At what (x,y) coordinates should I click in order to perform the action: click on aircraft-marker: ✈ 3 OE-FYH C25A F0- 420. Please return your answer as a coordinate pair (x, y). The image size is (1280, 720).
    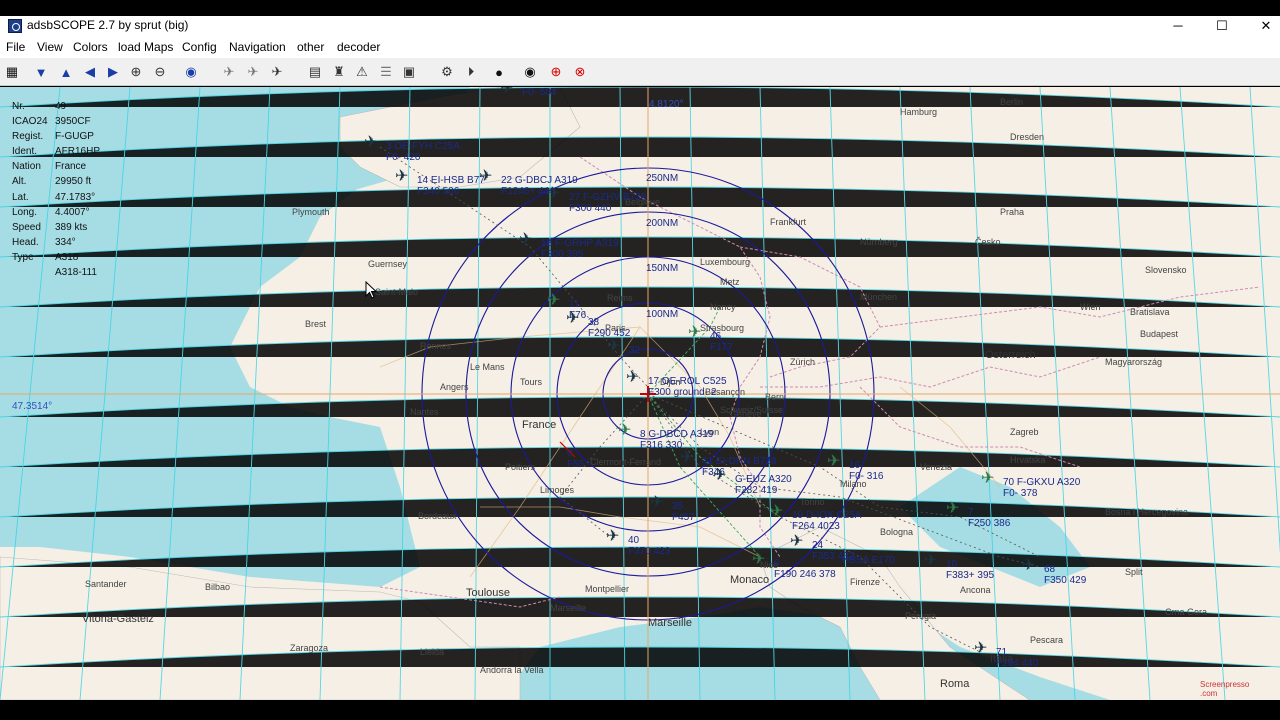
    Looking at the image, I should click on (412, 149).